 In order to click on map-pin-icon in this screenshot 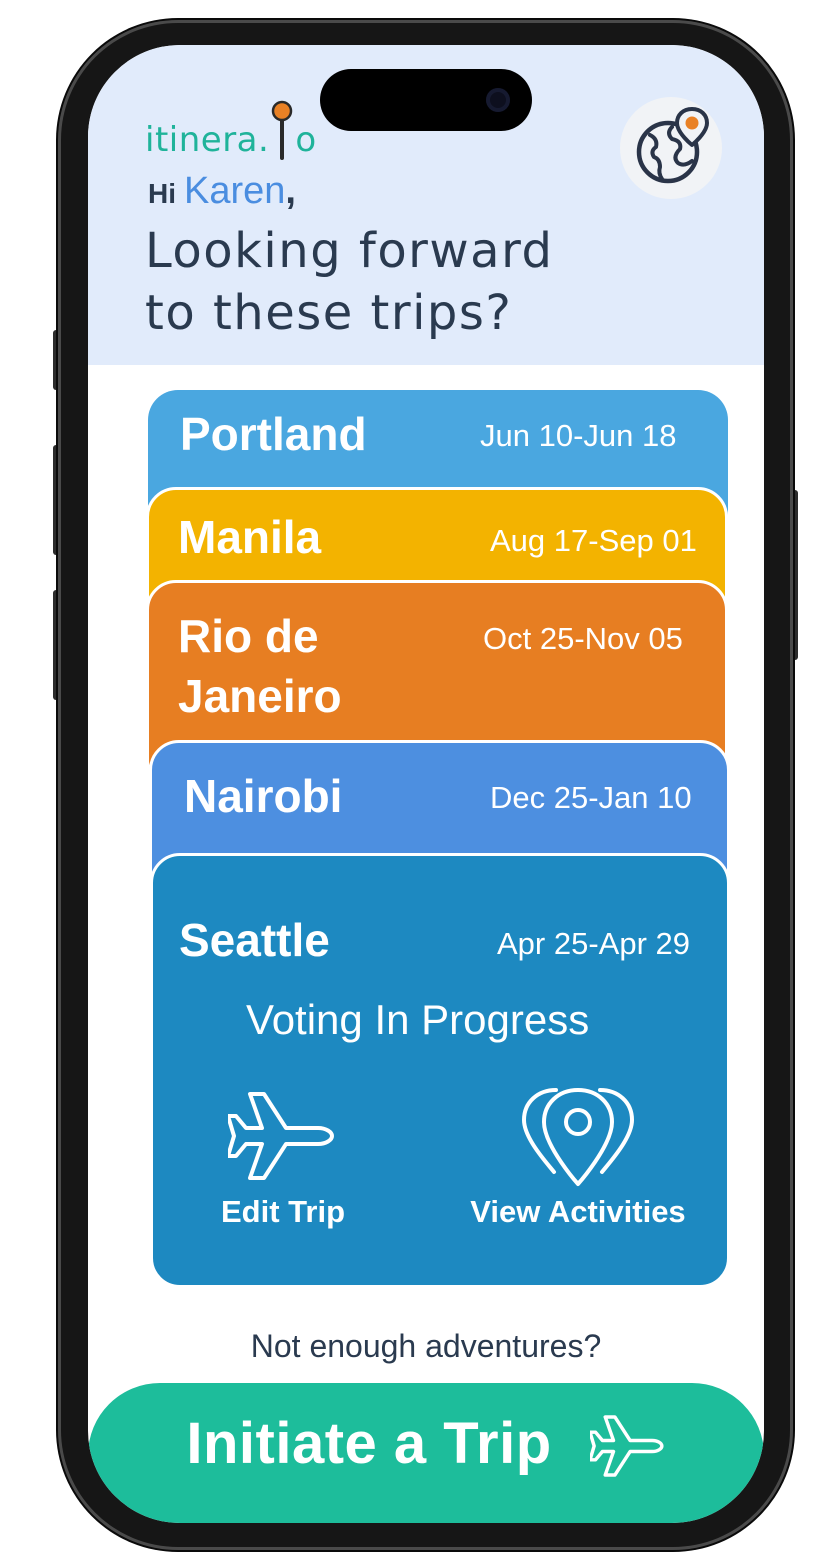, I will do `click(282, 130)`.